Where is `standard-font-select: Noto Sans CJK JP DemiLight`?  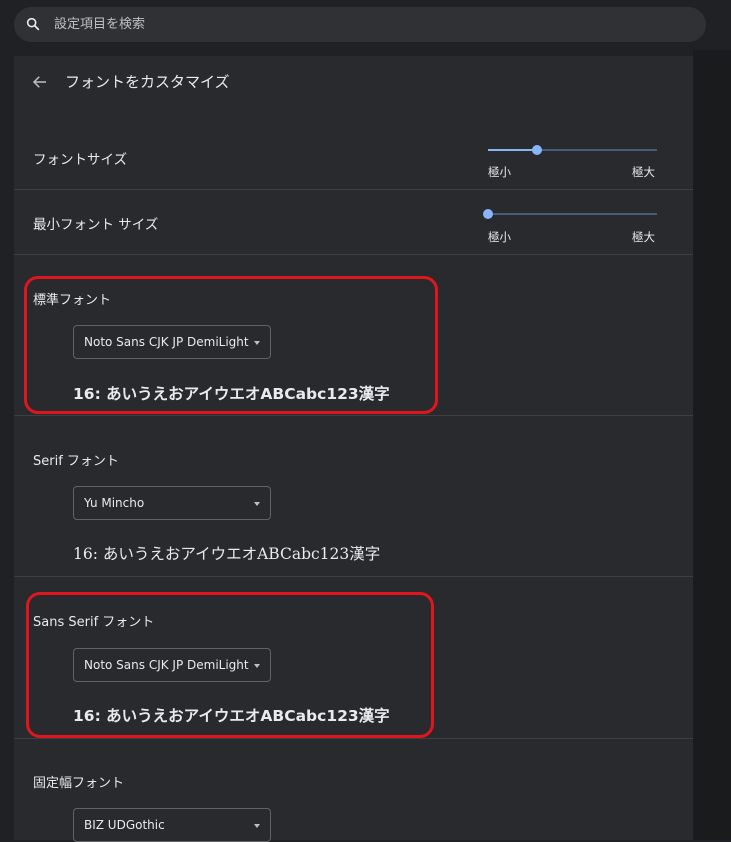
standard-font-select: Noto Sans CJK JP DemiLight is located at coordinates (172, 342).